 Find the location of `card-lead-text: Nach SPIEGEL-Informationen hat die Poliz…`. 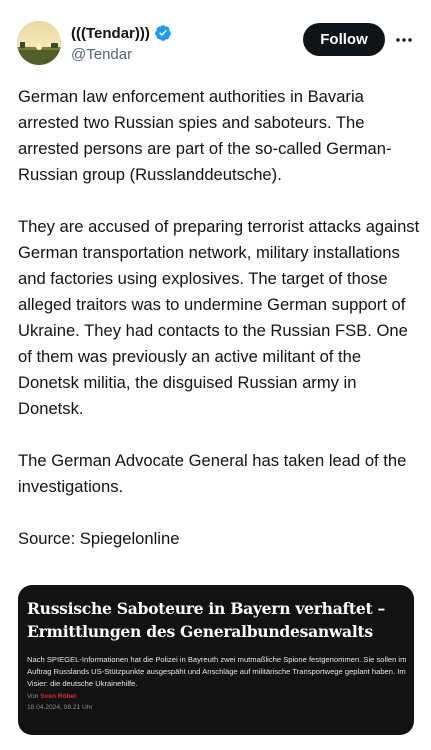

card-lead-text: Nach SPIEGEL-Informationen hat die Poliz… is located at coordinates (217, 671).